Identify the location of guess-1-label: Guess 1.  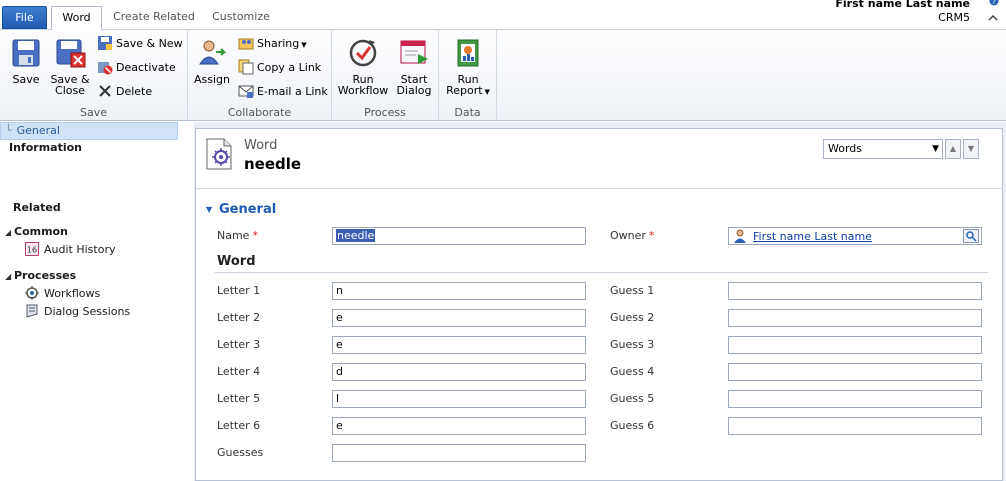
(632, 290).